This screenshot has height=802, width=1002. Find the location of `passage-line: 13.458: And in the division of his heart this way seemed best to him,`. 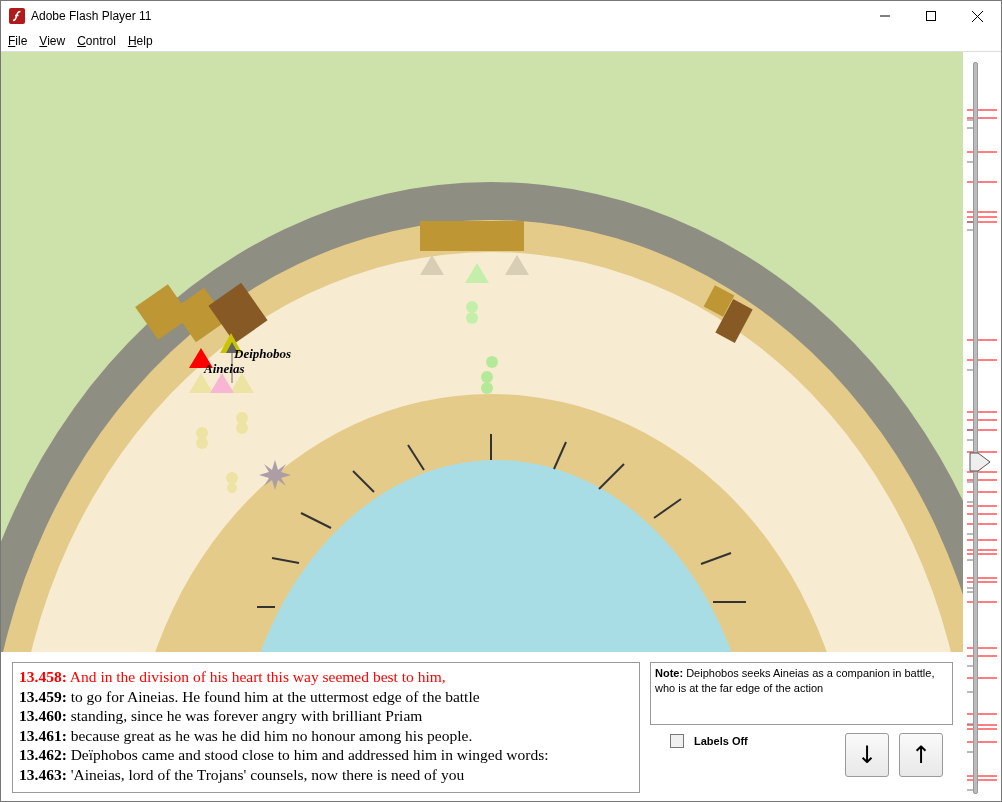

passage-line: 13.458: And in the division of his heart this way seemed best to him, is located at coordinates (326, 677).